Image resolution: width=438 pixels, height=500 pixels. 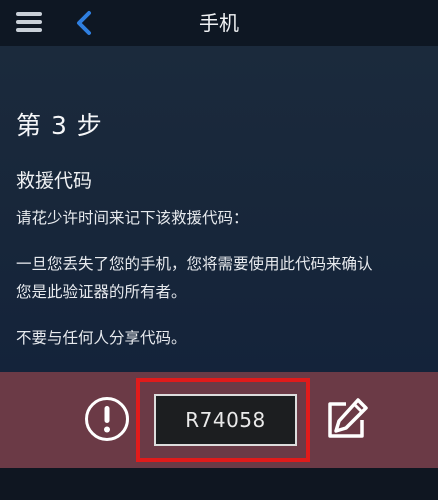 I want to click on chevron-left-icon, so click(x=84, y=23).